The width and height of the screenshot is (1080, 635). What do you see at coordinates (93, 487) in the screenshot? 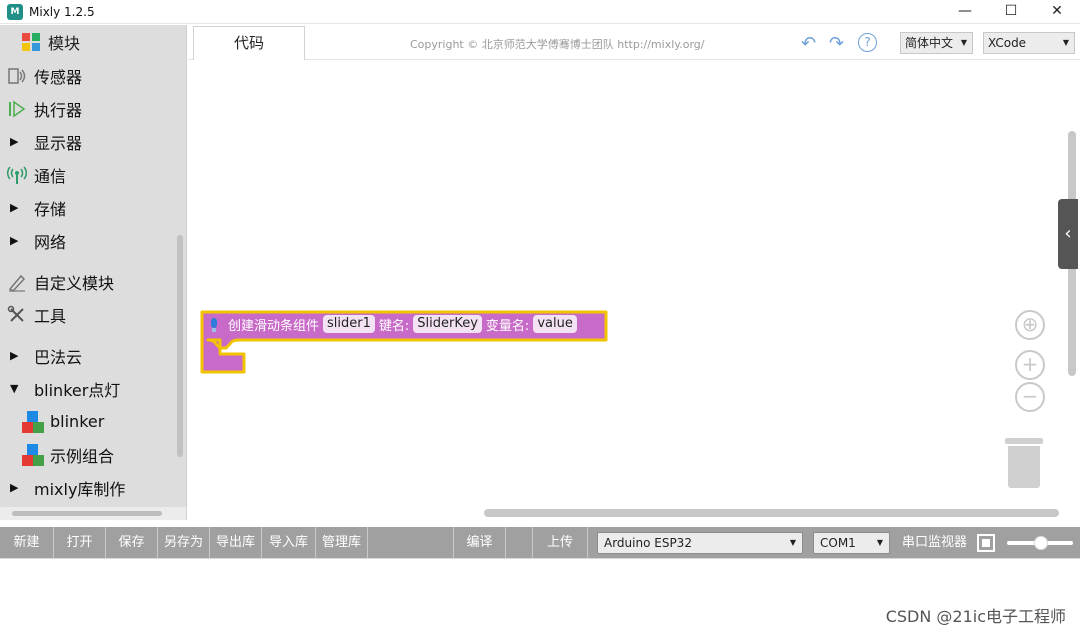
I see `sidebar-item-mixly-lib: ▶ mixly库制作` at bounding box center [93, 487].